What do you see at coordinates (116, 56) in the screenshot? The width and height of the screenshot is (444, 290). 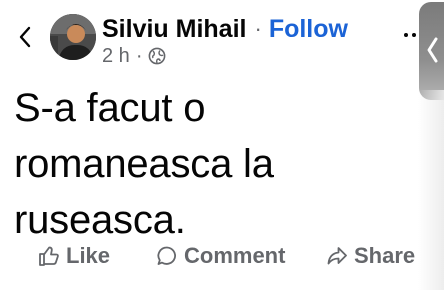 I see `post-timestamp: 2 h` at bounding box center [116, 56].